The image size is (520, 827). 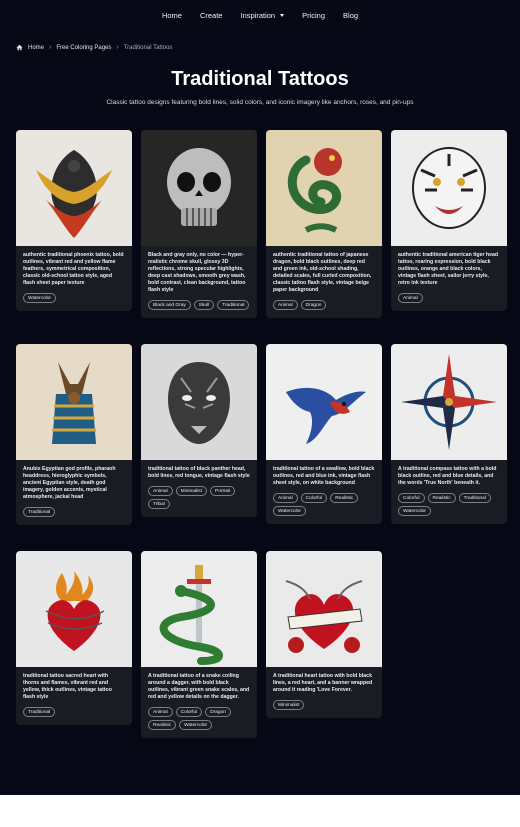 I want to click on nav-home: Home, so click(x=172, y=15).